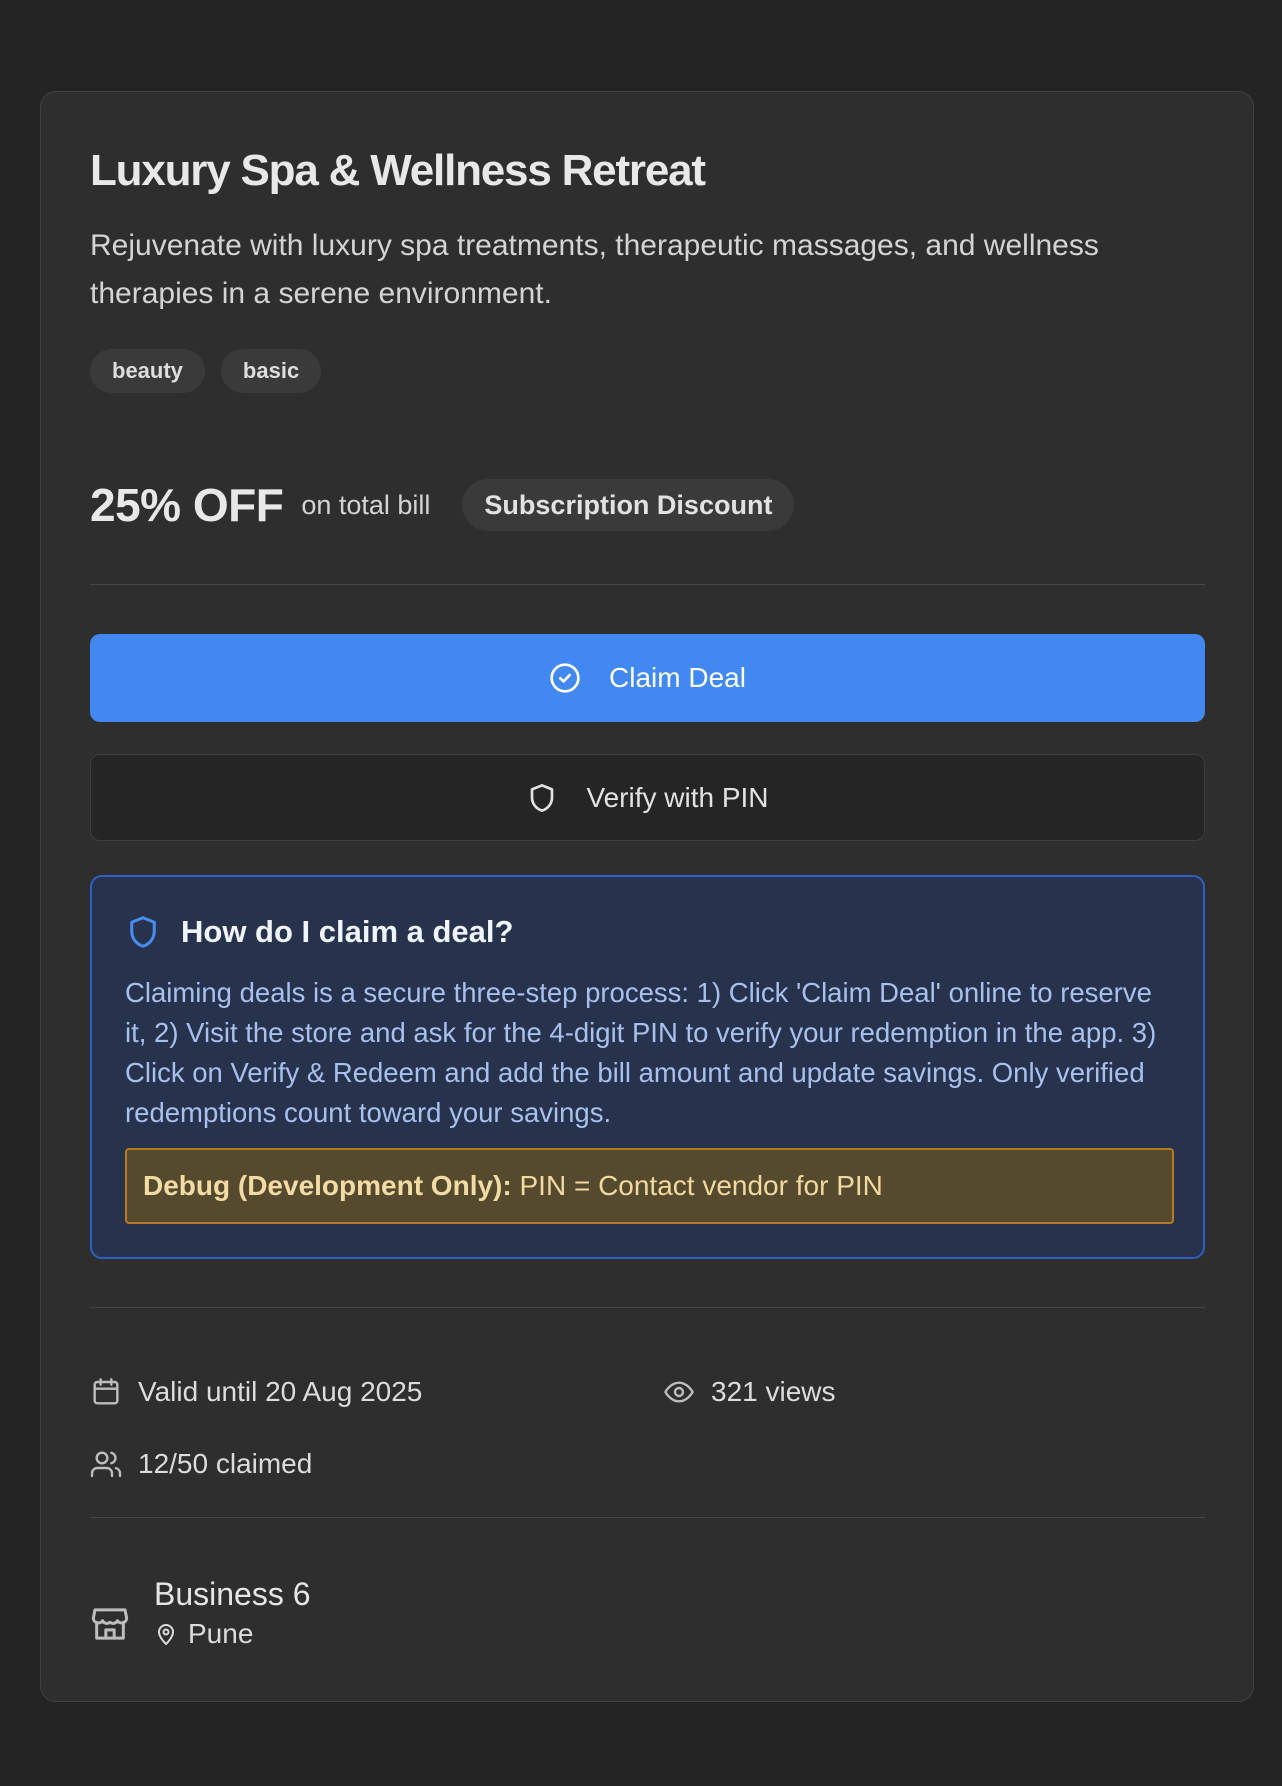 Image resolution: width=1282 pixels, height=1786 pixels. I want to click on help-header: How do I claim a deal?, so click(319, 932).